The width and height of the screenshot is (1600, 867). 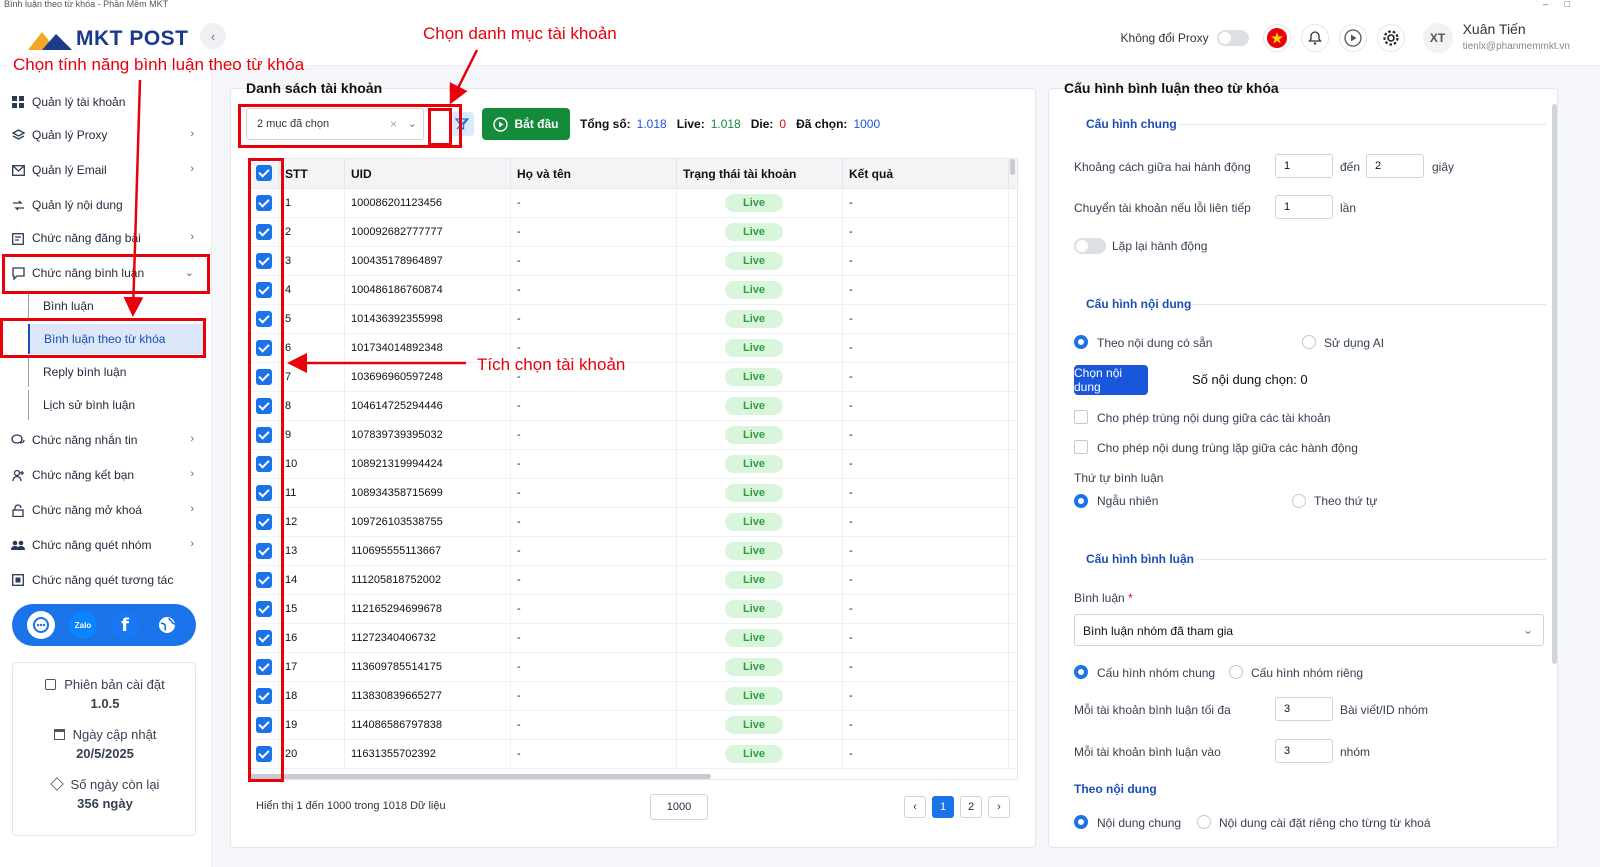 What do you see at coordinates (106, 205) in the screenshot?
I see `sidebar-item-content: Quản lý nội dung` at bounding box center [106, 205].